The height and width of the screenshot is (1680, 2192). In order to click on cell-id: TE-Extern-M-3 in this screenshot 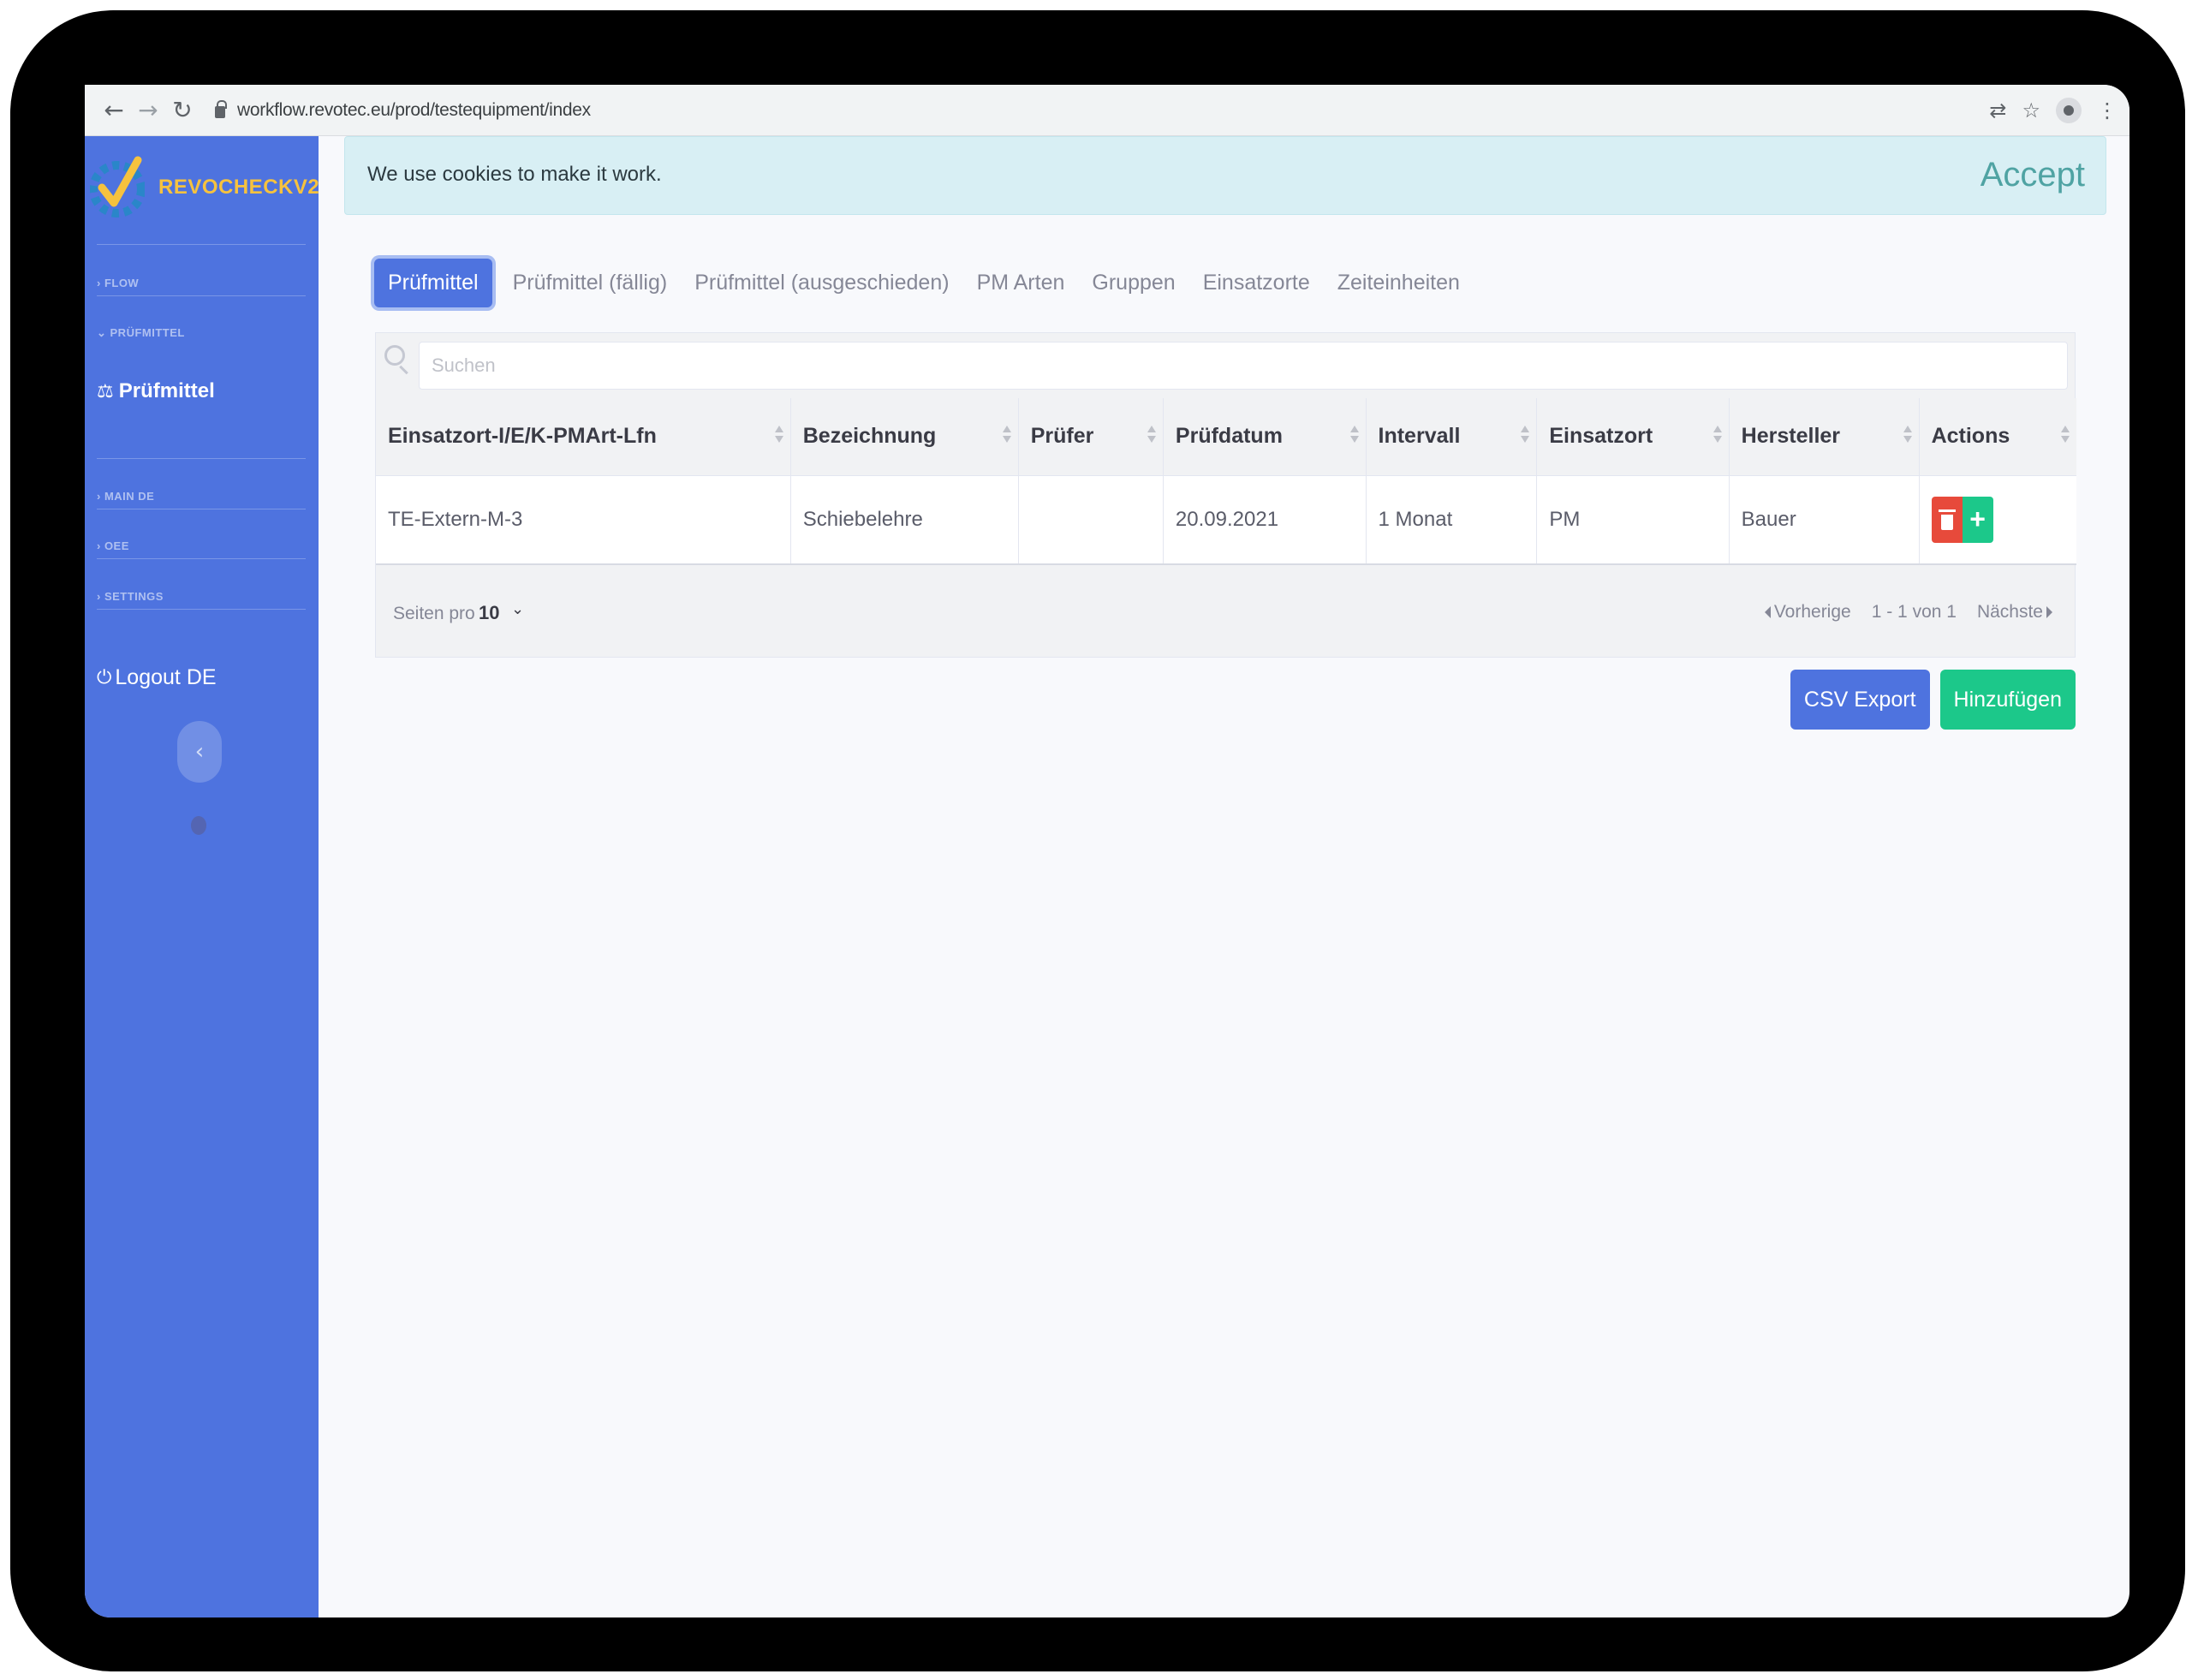, I will do `click(583, 520)`.